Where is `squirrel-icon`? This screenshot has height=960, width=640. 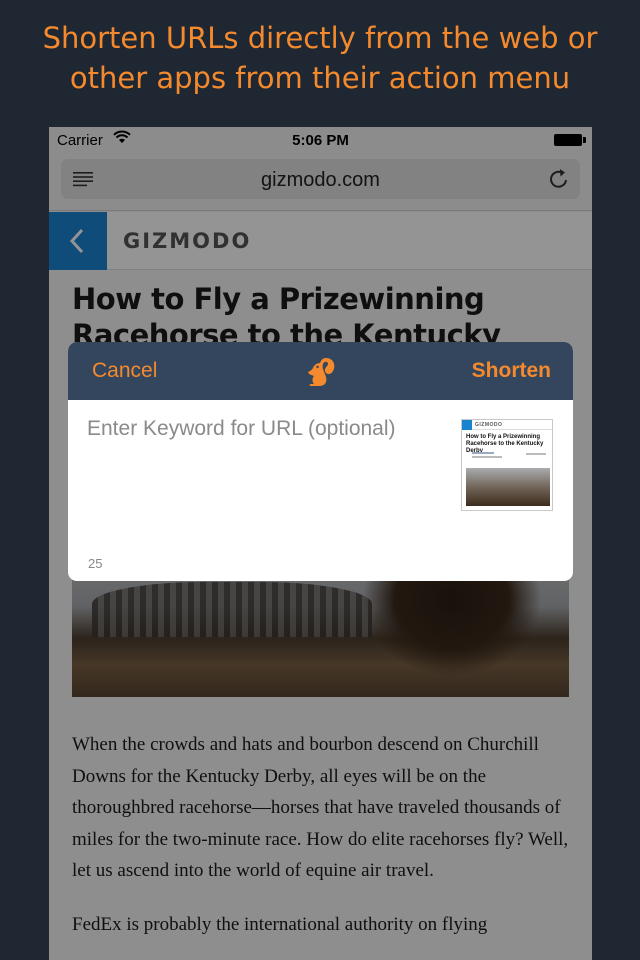
squirrel-icon is located at coordinates (321, 372).